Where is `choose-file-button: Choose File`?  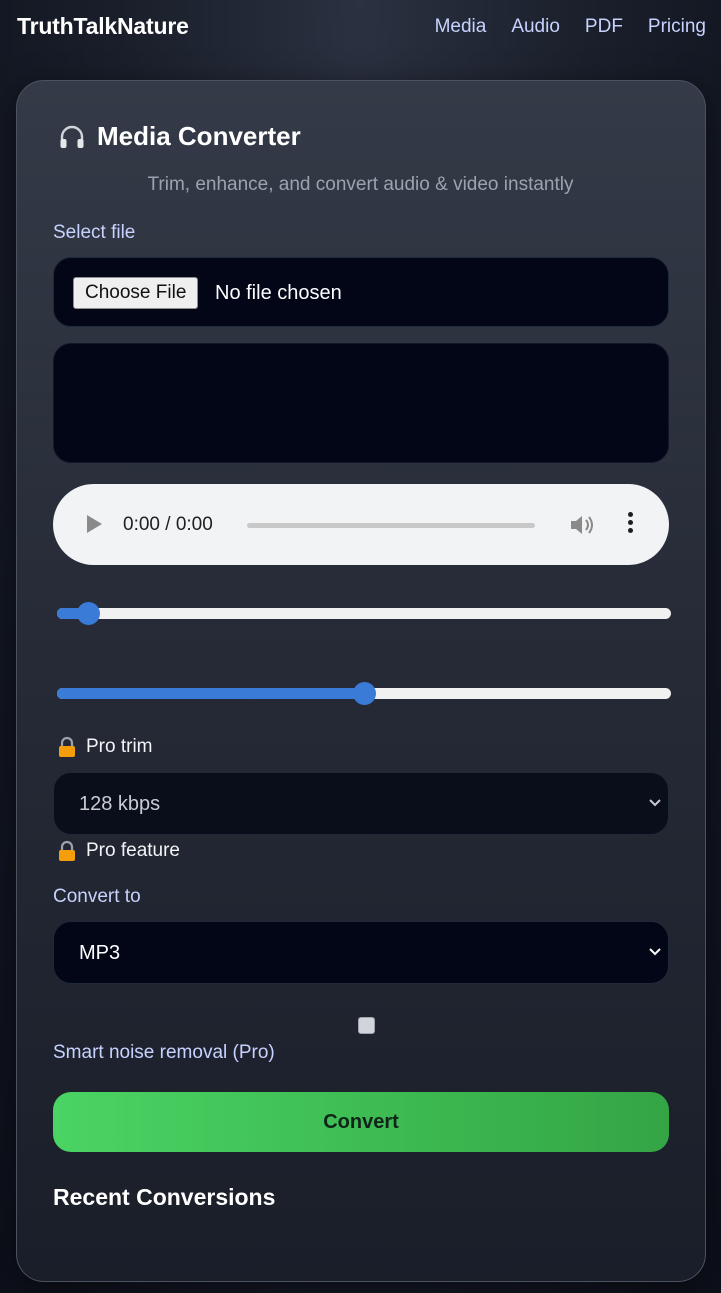 choose-file-button: Choose File is located at coordinates (136, 293).